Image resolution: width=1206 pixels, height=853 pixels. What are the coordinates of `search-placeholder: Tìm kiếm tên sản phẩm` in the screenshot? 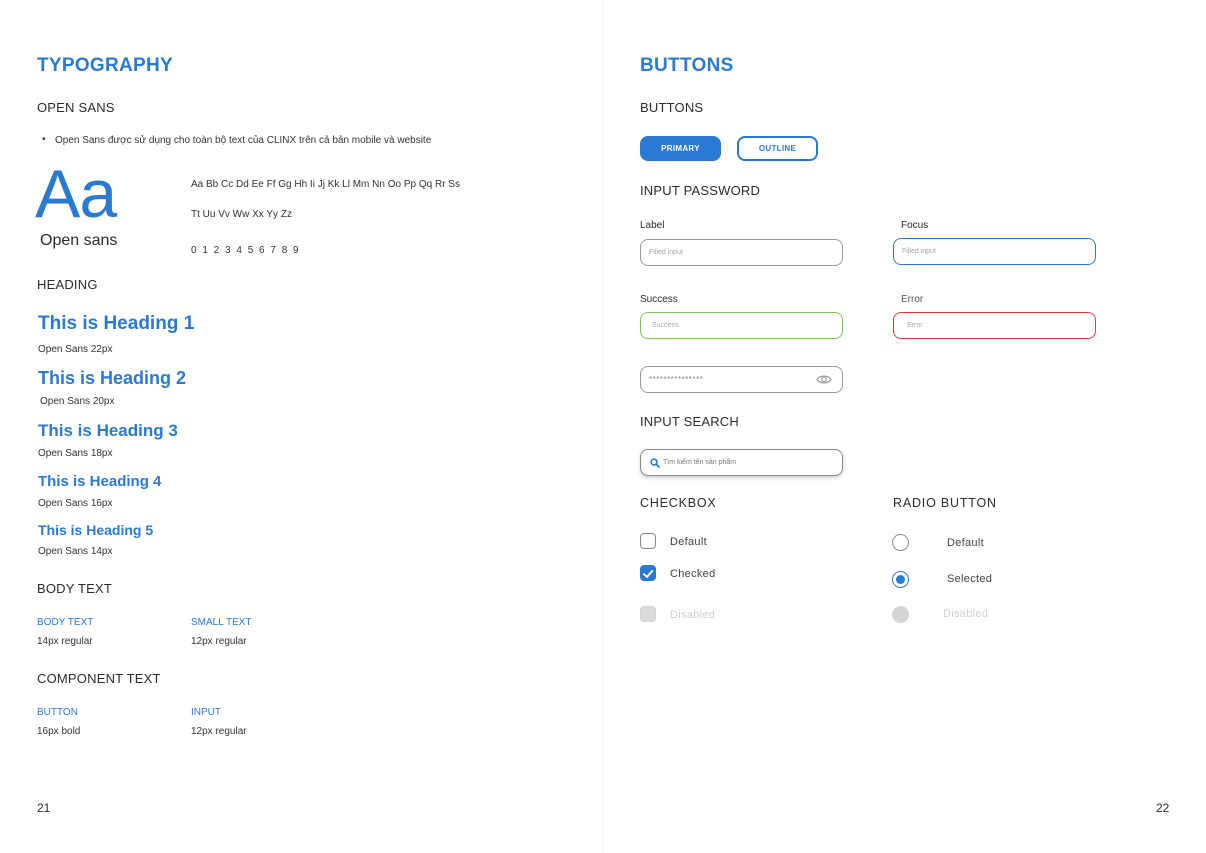 It's located at (700, 462).